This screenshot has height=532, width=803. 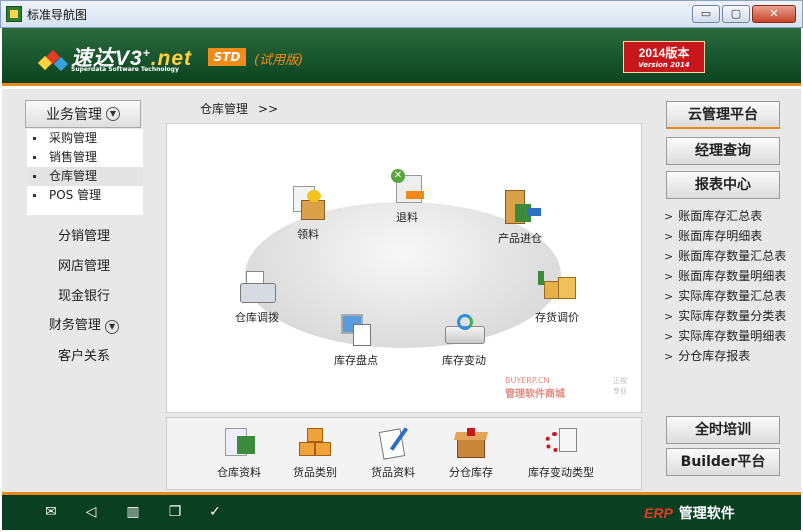 I want to click on window-title: 标准导航图, so click(x=57, y=14).